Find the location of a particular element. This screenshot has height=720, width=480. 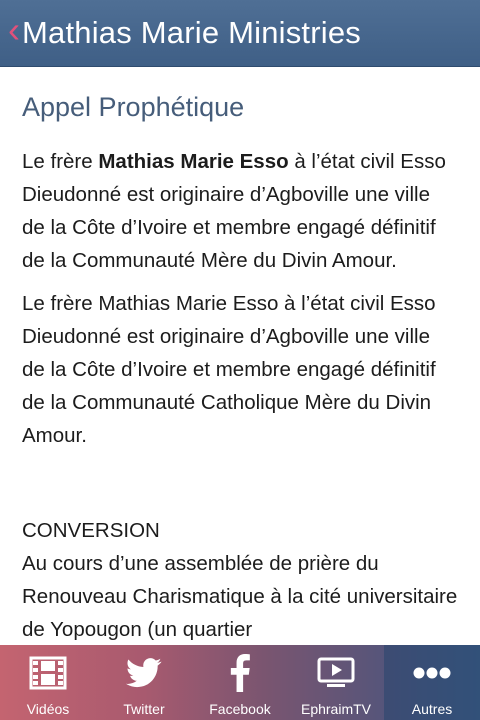

tab-videos-label: Vidéos is located at coordinates (48, 709).